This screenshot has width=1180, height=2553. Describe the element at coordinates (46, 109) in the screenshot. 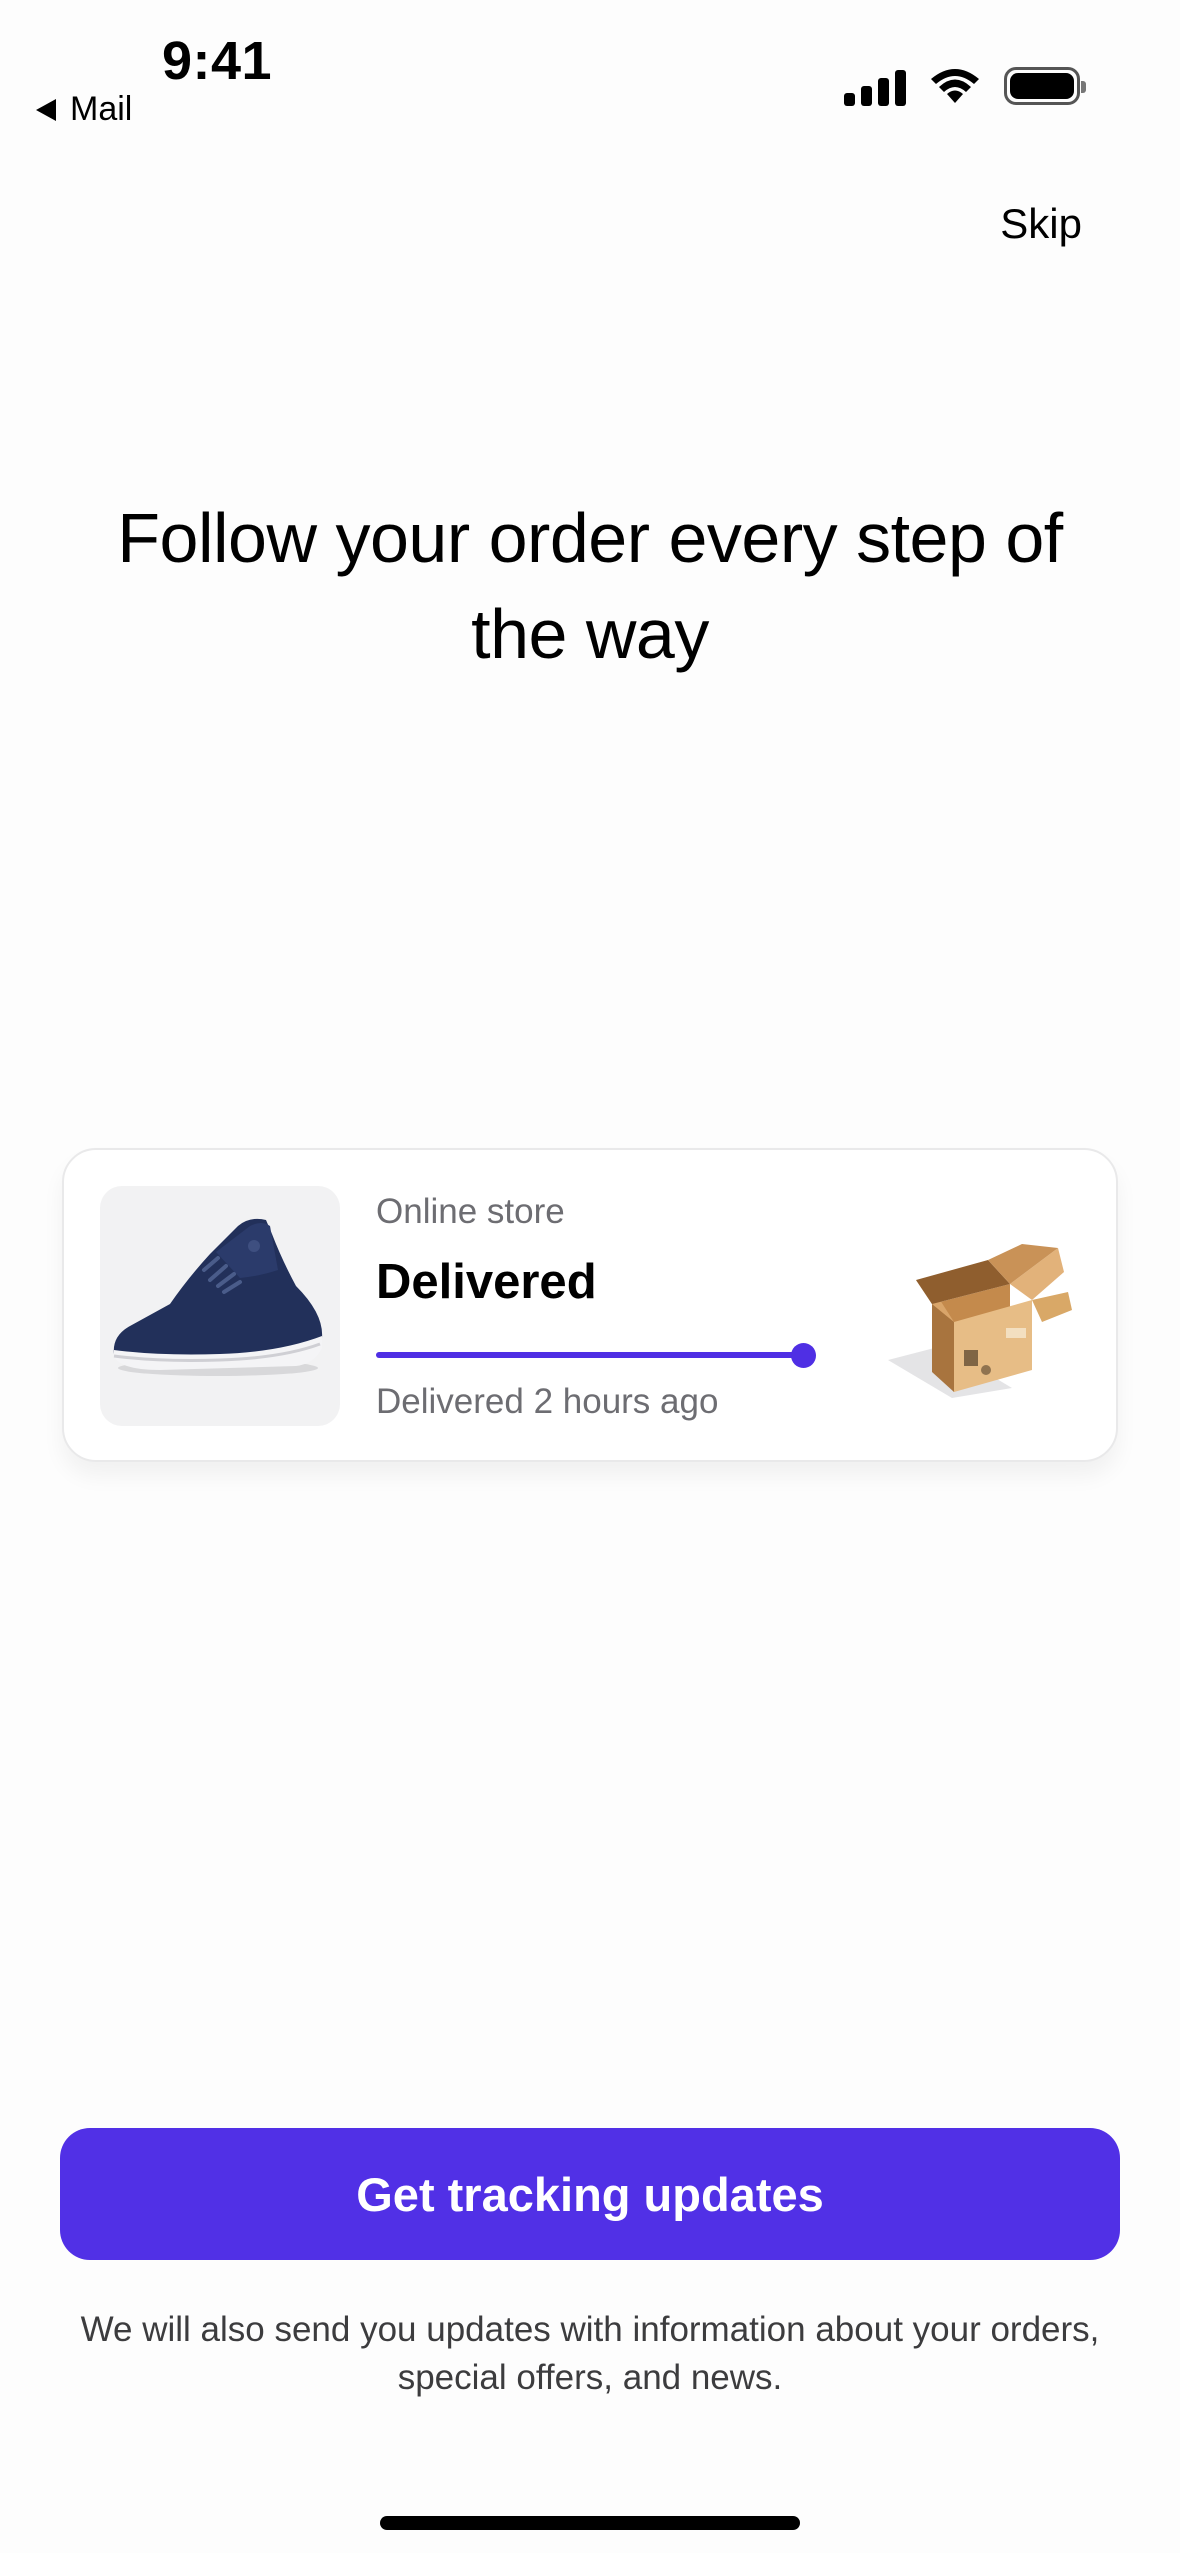

I see `back-arrow-icon` at that location.